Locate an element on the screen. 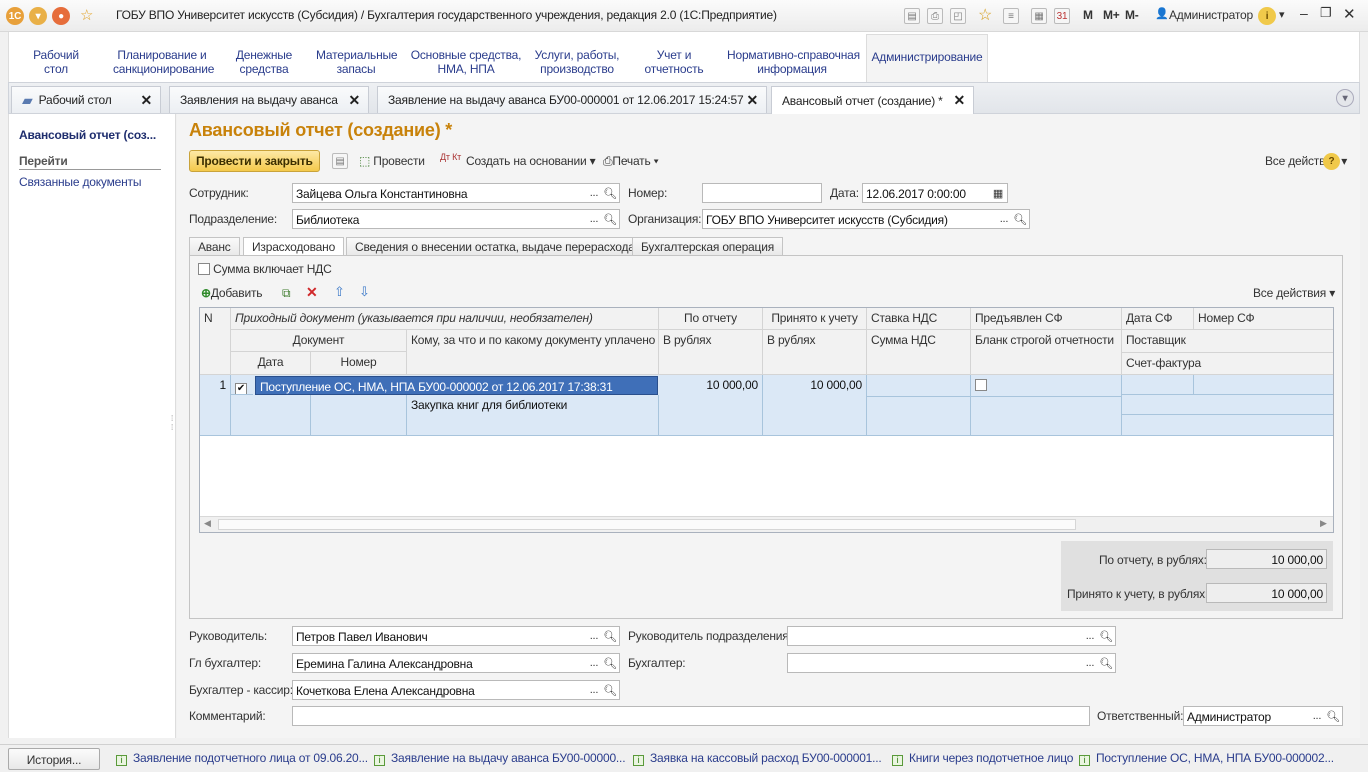  delete-icon: ✕ is located at coordinates (312, 292).